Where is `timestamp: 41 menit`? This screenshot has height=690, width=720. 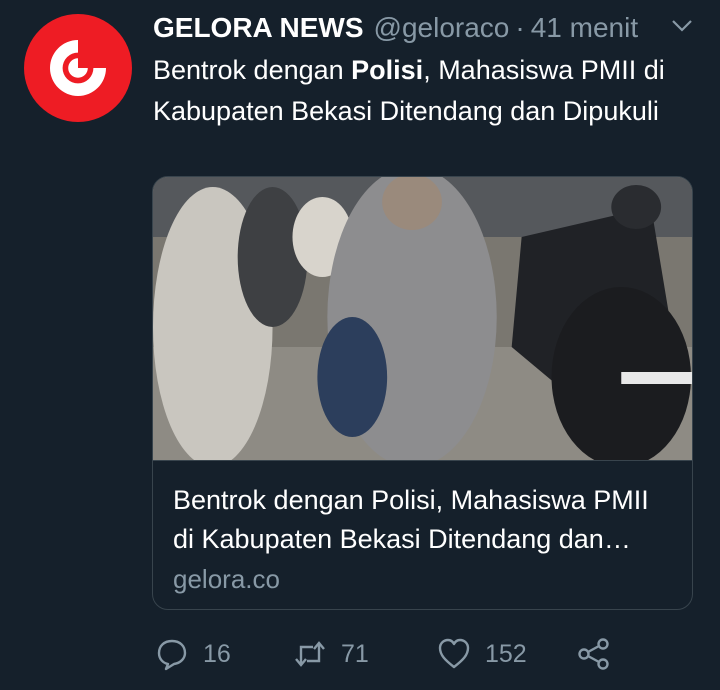
timestamp: 41 menit is located at coordinates (584, 28).